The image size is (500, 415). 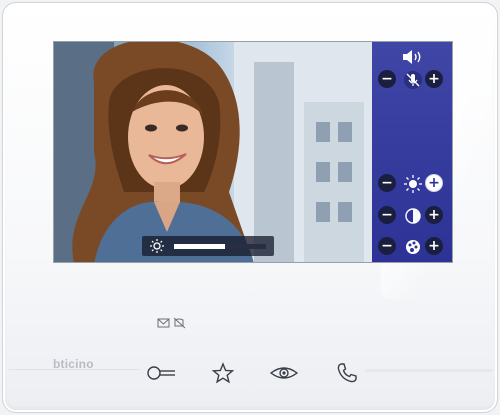 What do you see at coordinates (171, 323) in the screenshot?
I see `status-icons` at bounding box center [171, 323].